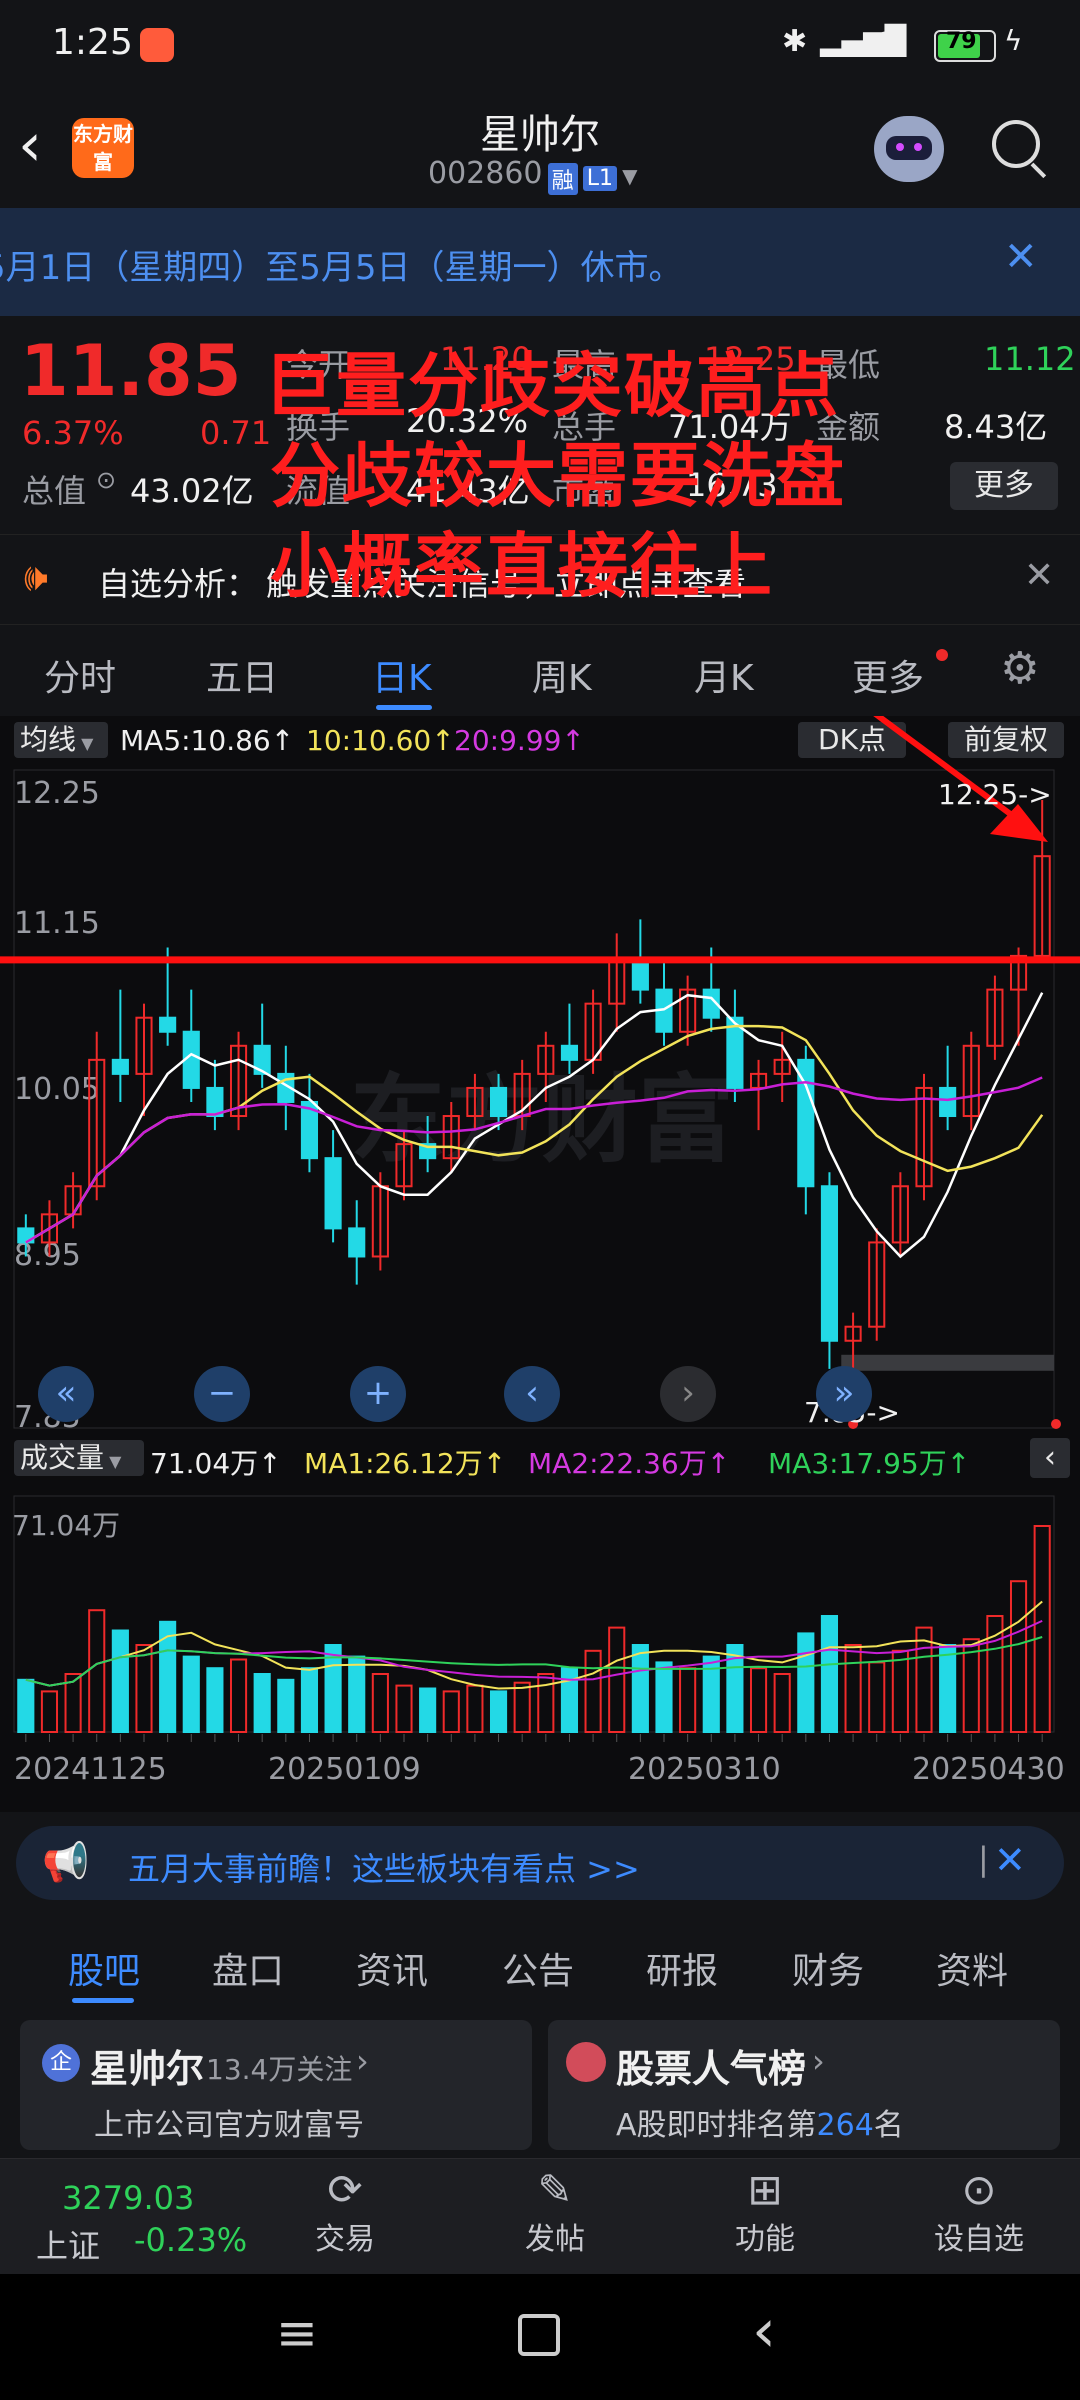 Image resolution: width=1080 pixels, height=2400 pixels. What do you see at coordinates (532, 176) in the screenshot?
I see `stock-code-row: 002860 融 L1 ▼` at bounding box center [532, 176].